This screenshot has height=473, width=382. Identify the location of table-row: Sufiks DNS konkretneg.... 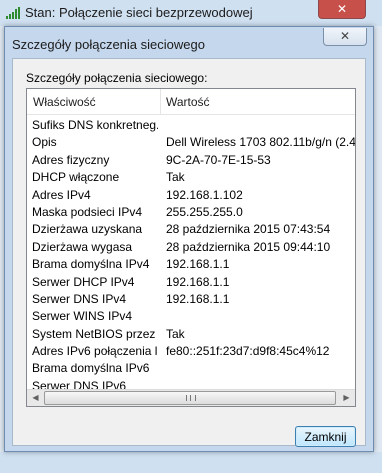
(191, 124).